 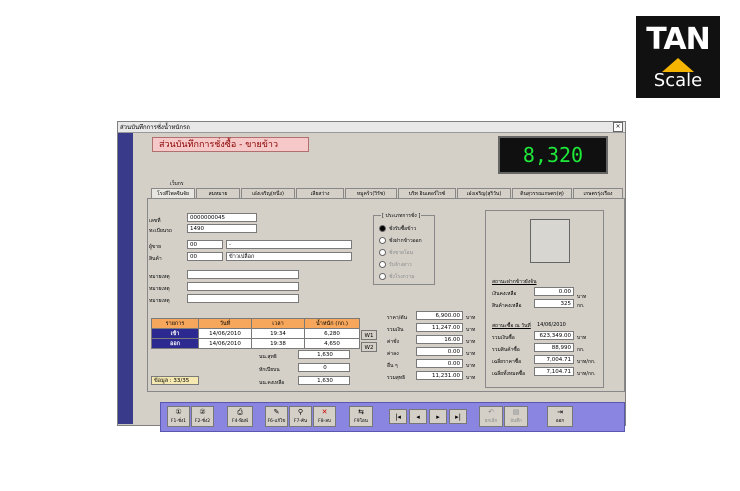 I want to click on summary-buy-field: 623,349.00, so click(x=554, y=335).